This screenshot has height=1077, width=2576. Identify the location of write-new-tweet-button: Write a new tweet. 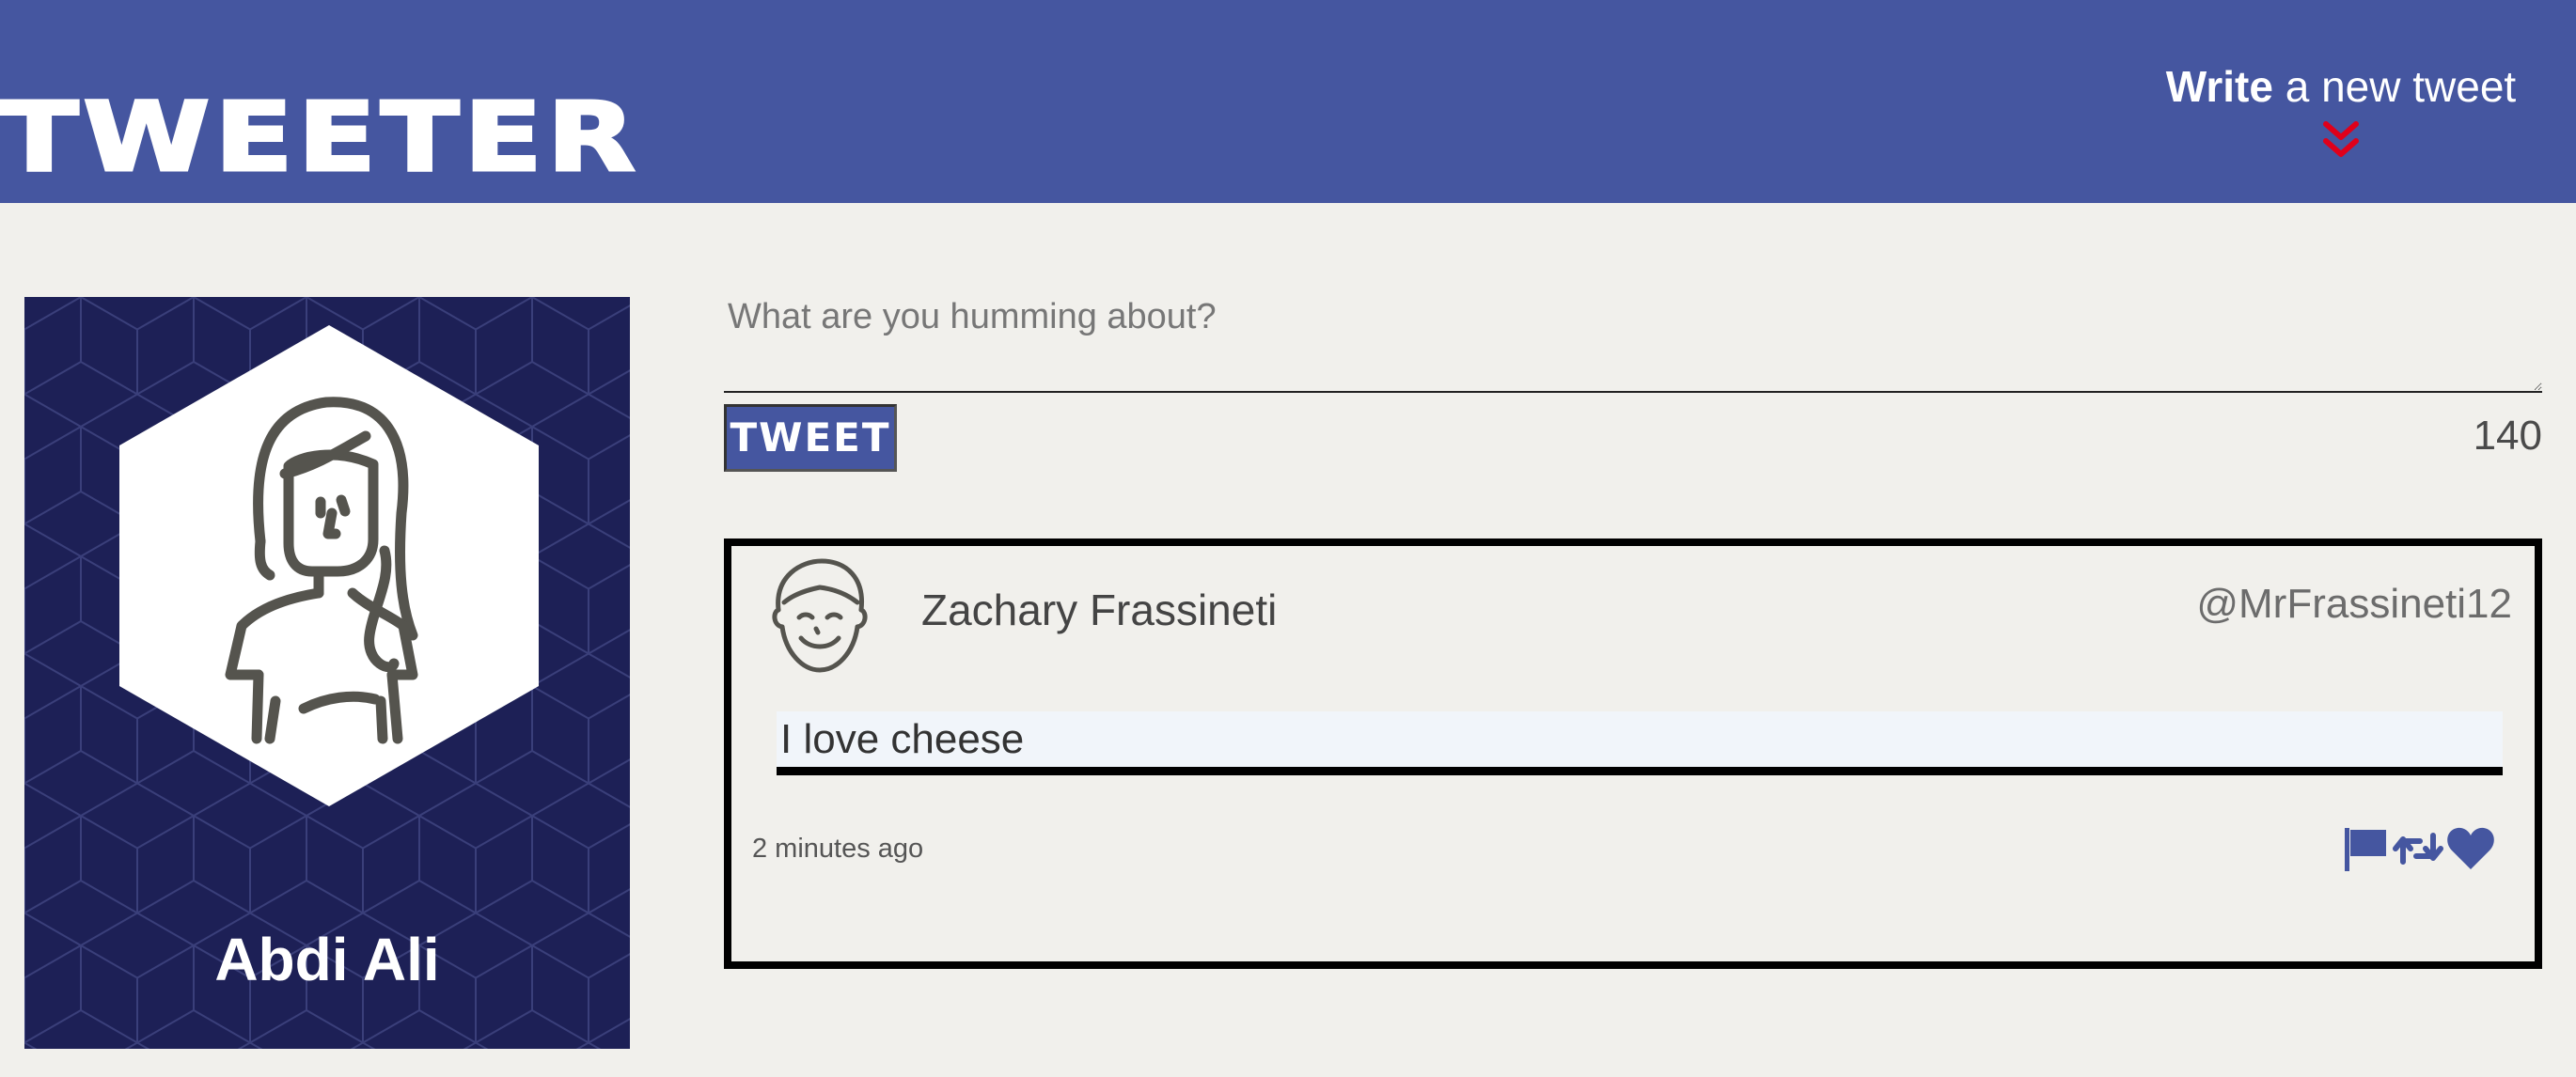
(2341, 108).